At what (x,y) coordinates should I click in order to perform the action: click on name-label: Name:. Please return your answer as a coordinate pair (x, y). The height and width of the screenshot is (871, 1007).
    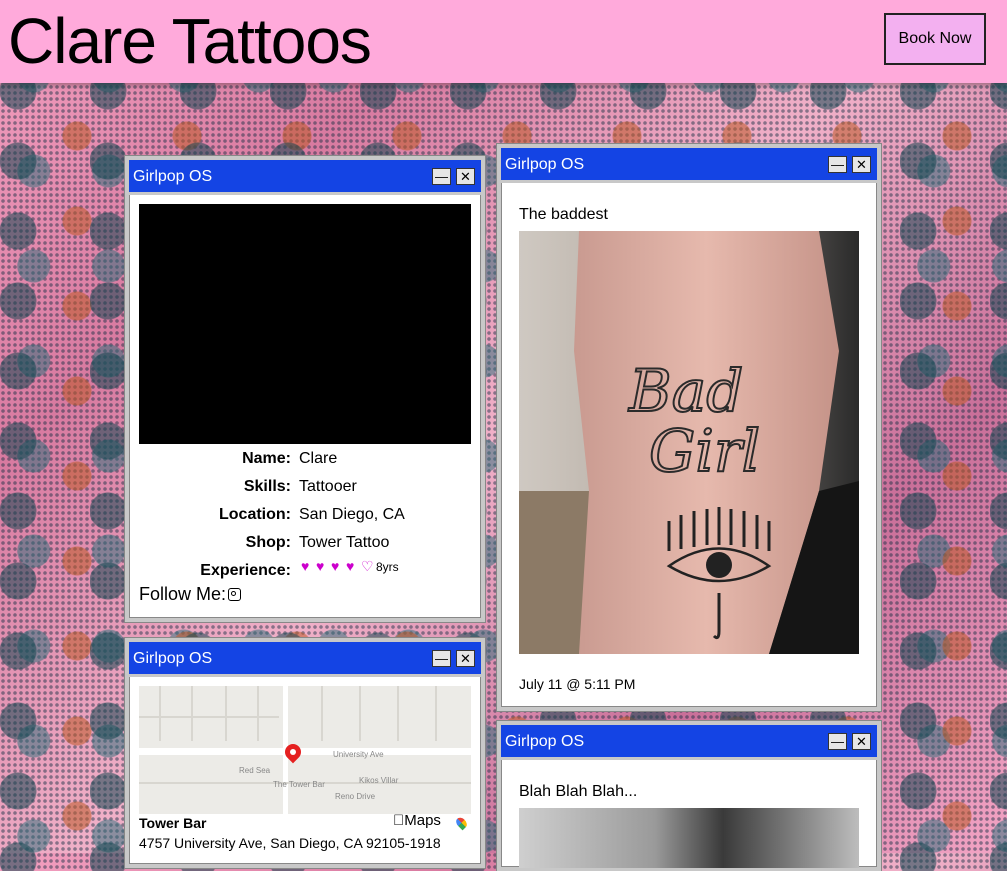
    Looking at the image, I should click on (266, 458).